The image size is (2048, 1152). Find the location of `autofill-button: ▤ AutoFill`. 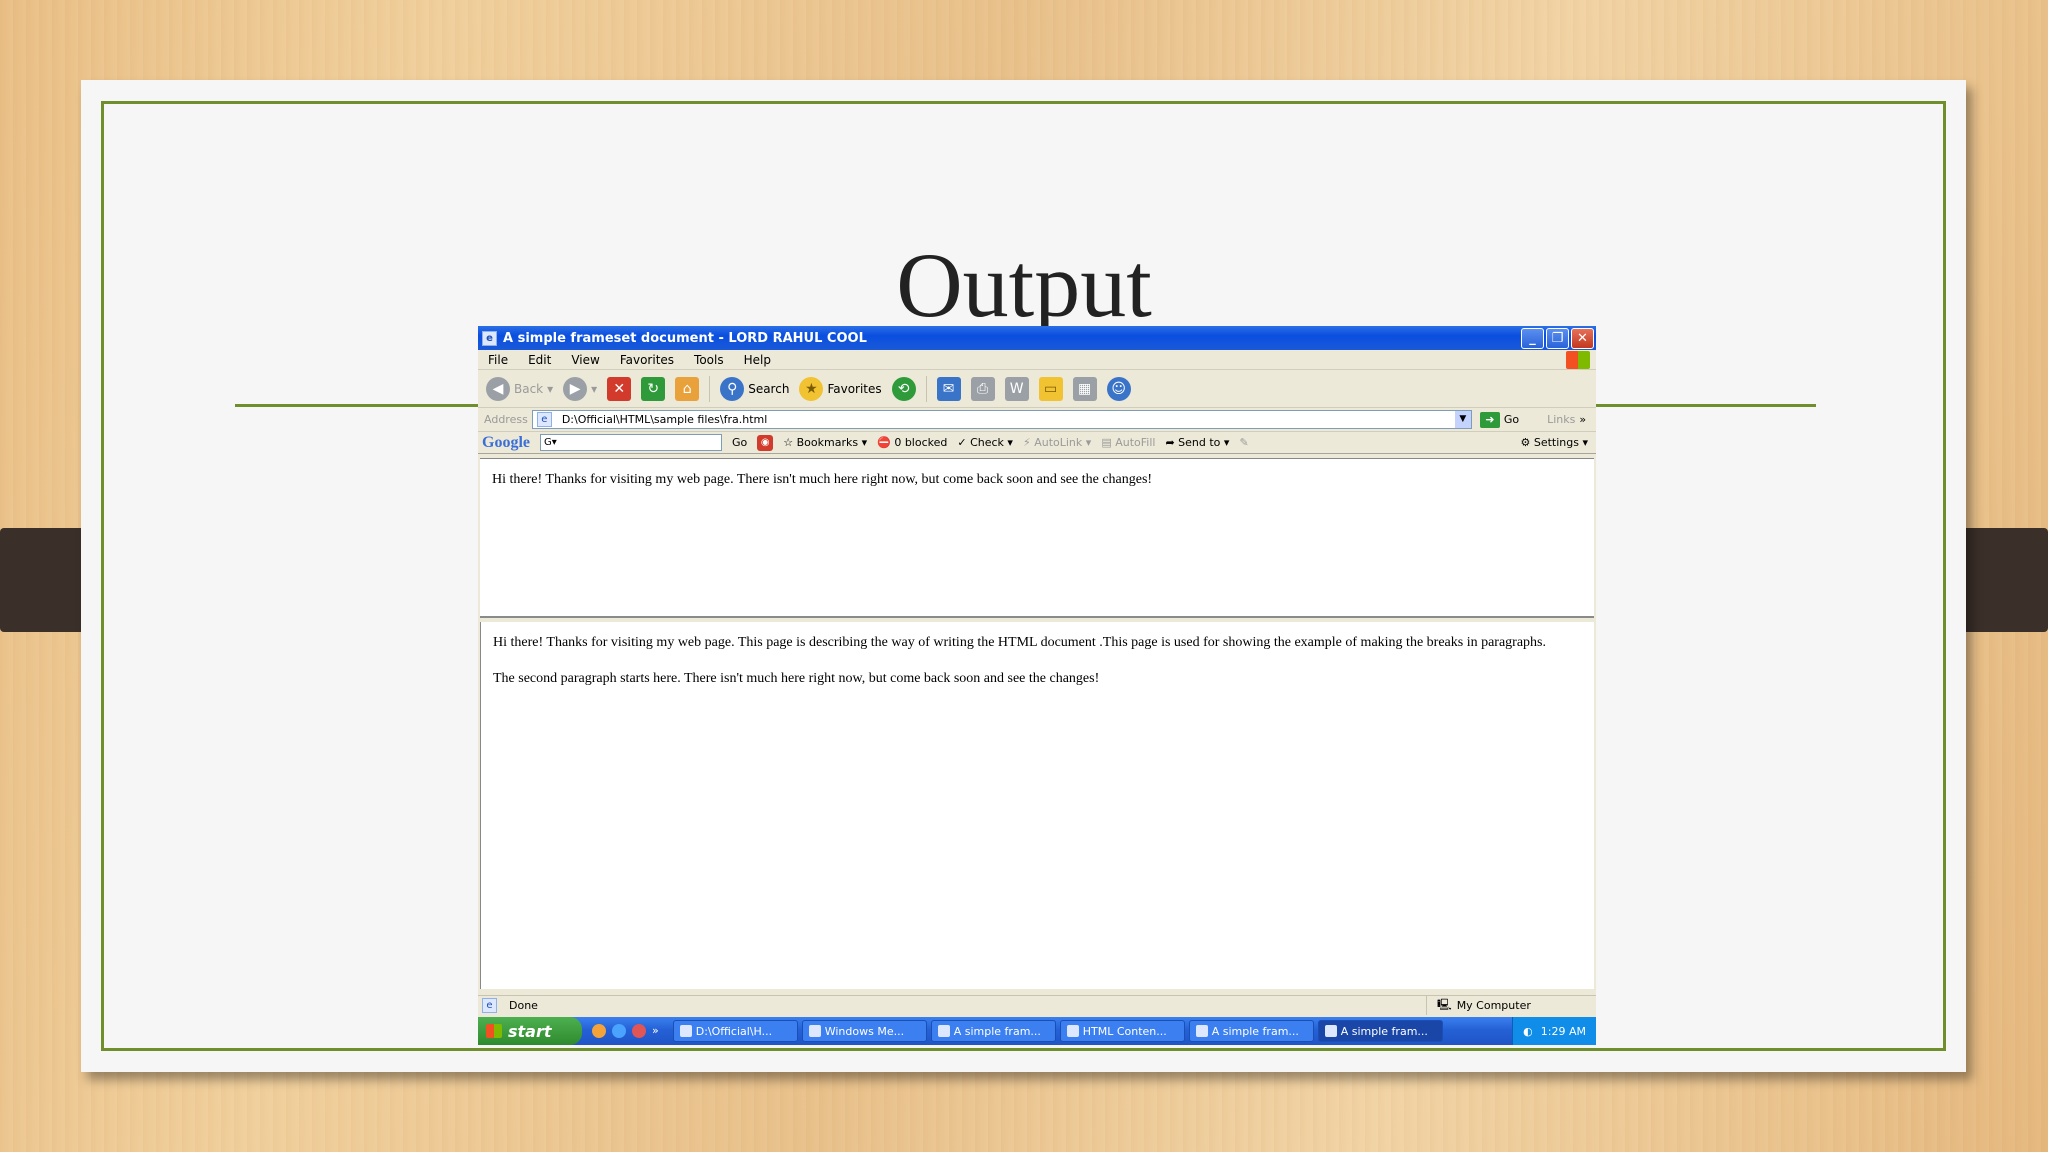

autofill-button: ▤ AutoFill is located at coordinates (1128, 442).